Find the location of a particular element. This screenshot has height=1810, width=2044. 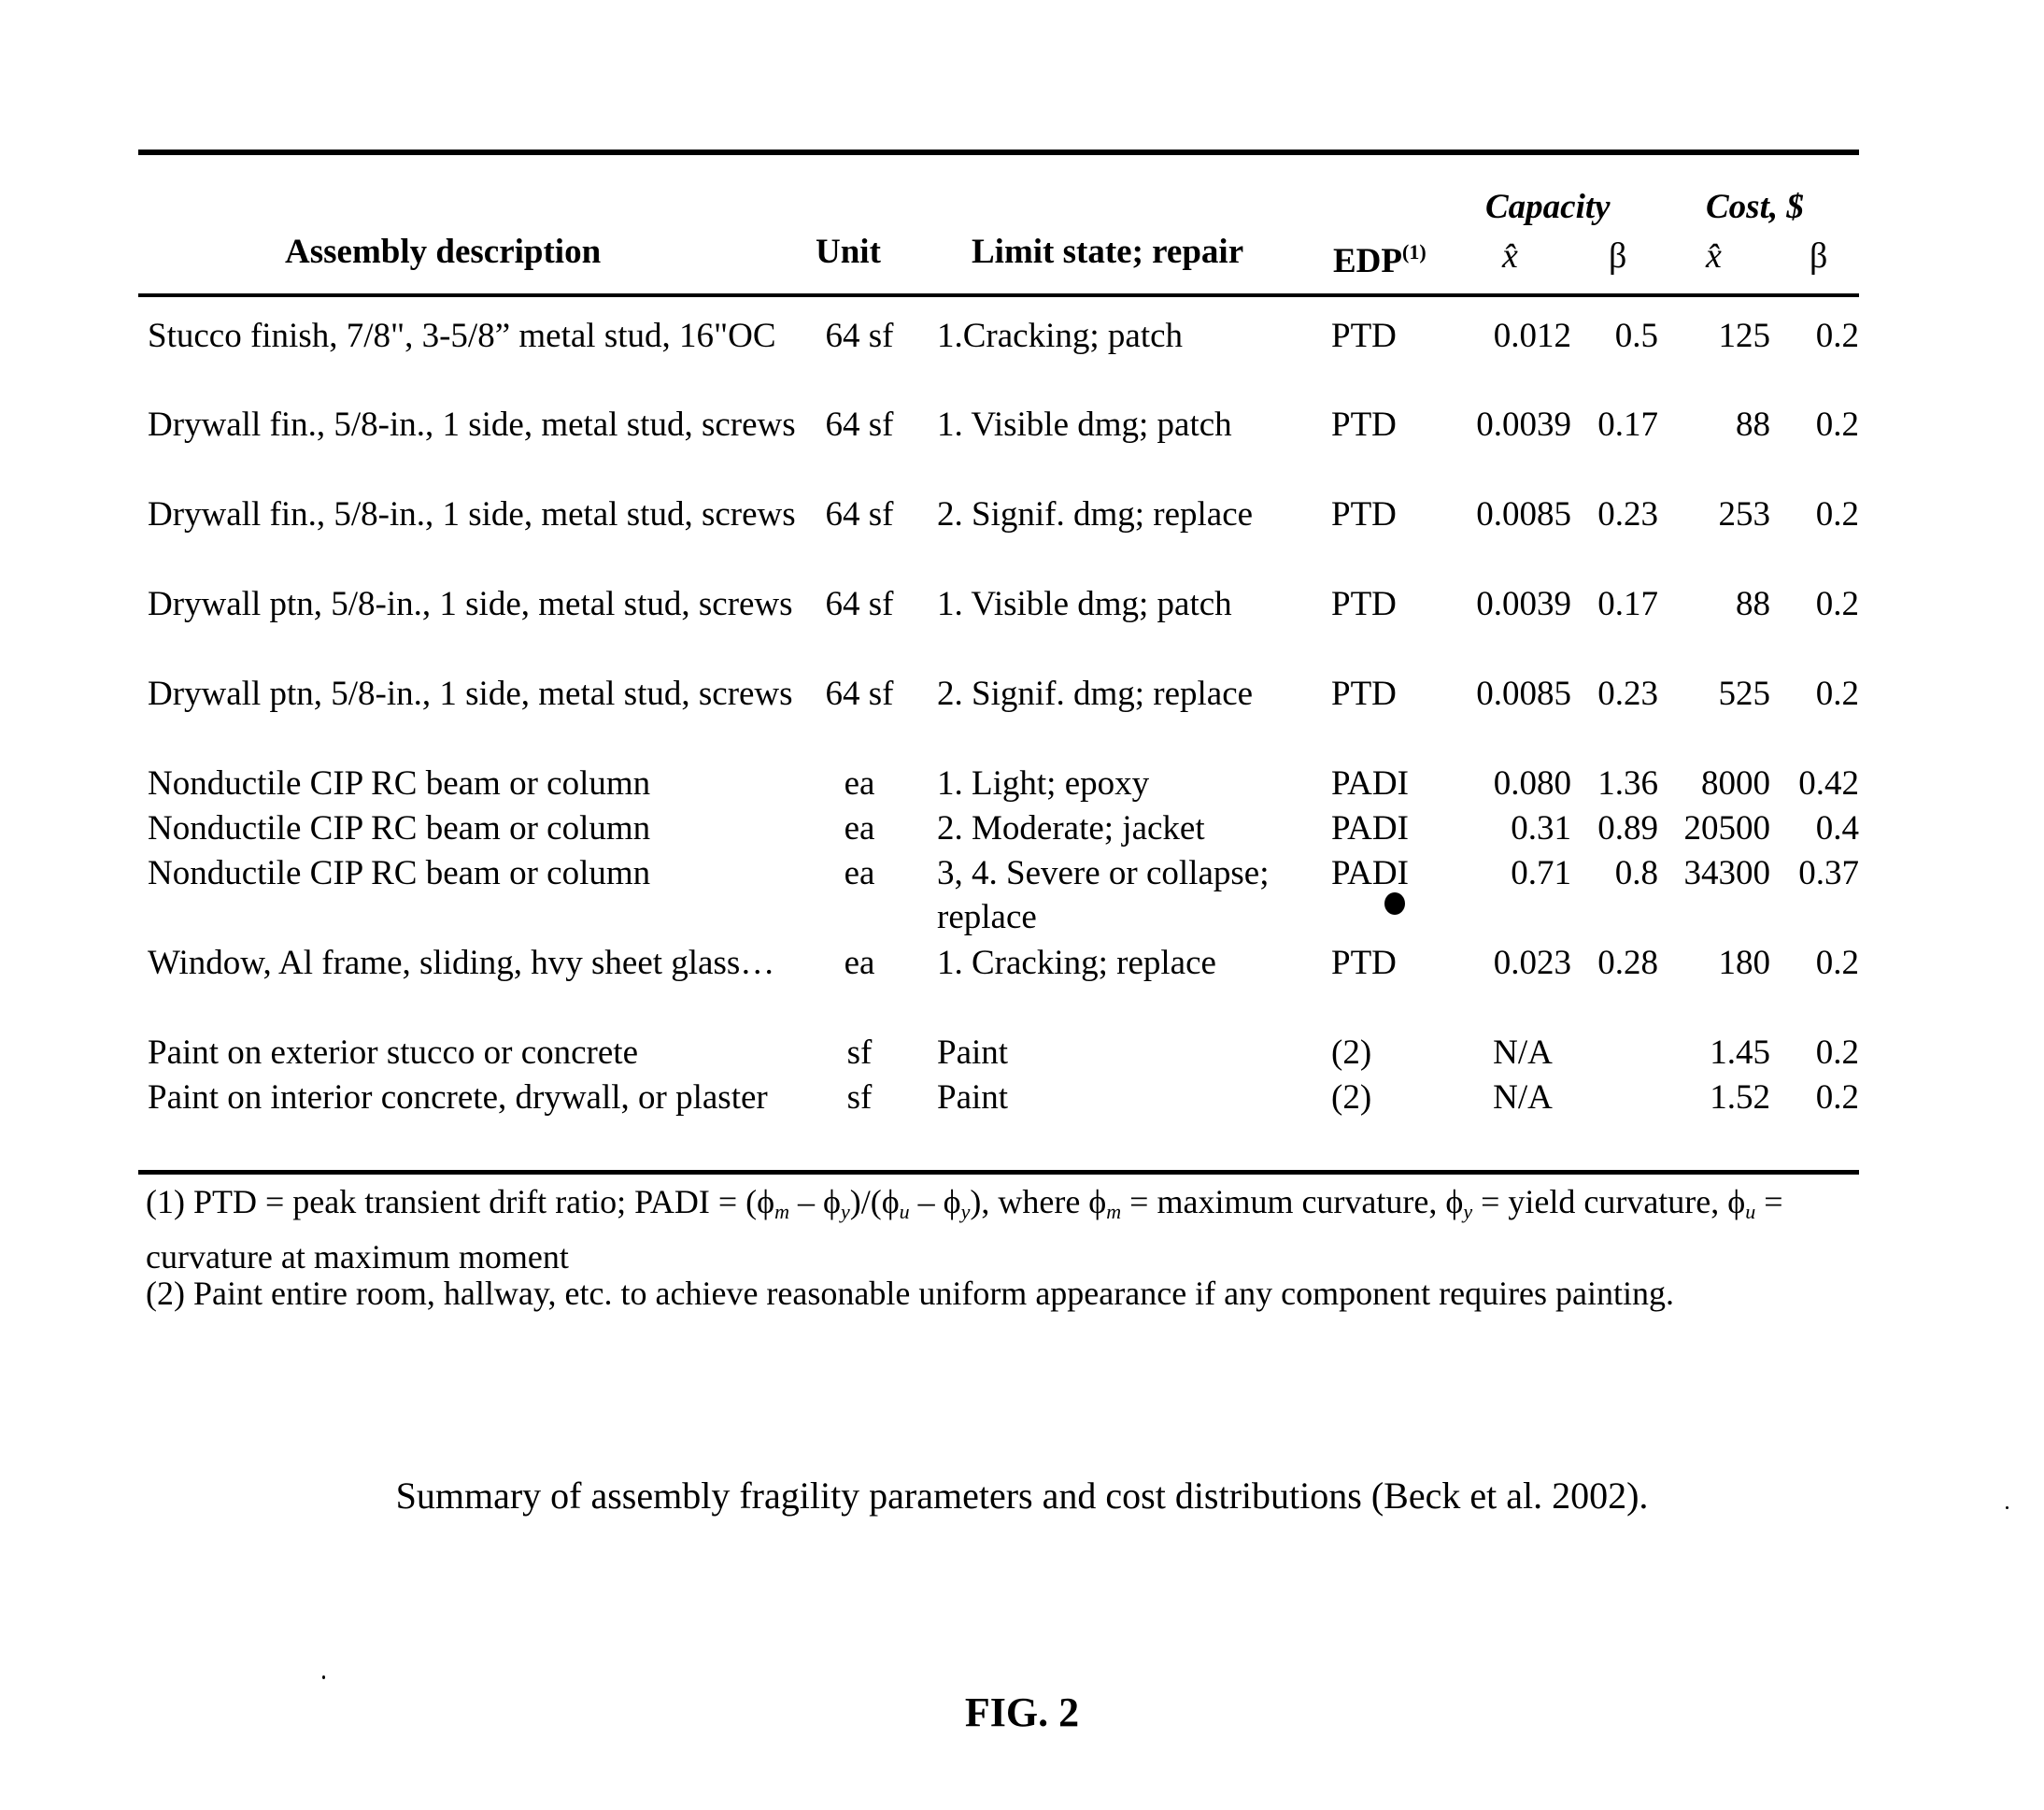

cell-cost-median: 1.52 is located at coordinates (1740, 1097).